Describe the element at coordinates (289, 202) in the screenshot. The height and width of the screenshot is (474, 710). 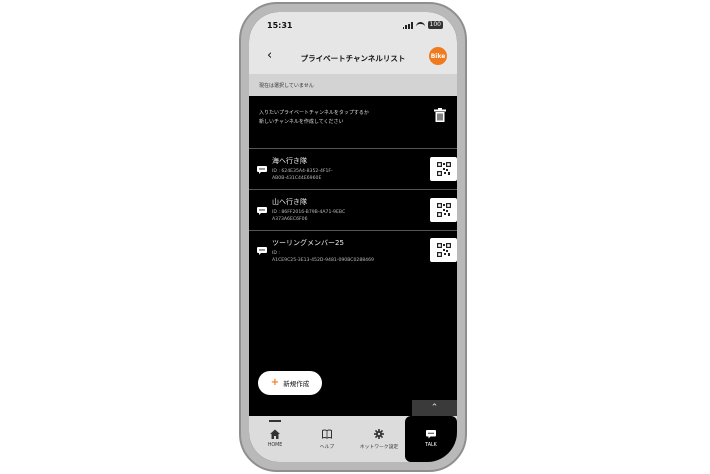
I see `channel-name: 山へ行き隊` at that location.